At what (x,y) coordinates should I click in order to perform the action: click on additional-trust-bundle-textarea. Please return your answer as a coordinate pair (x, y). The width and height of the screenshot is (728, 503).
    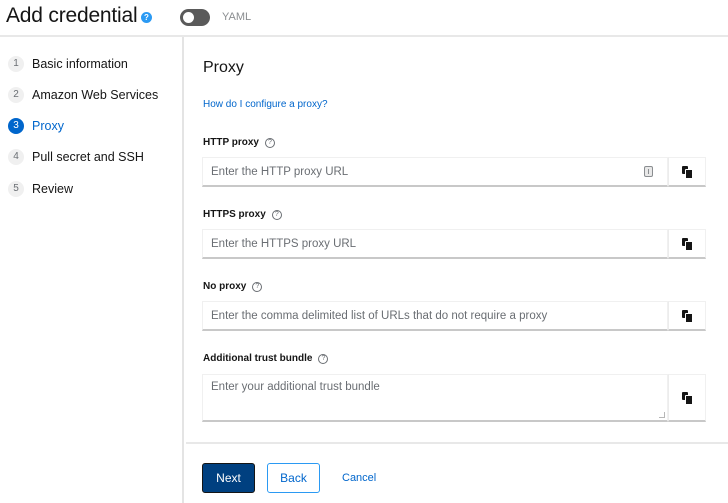
    Looking at the image, I should click on (435, 397).